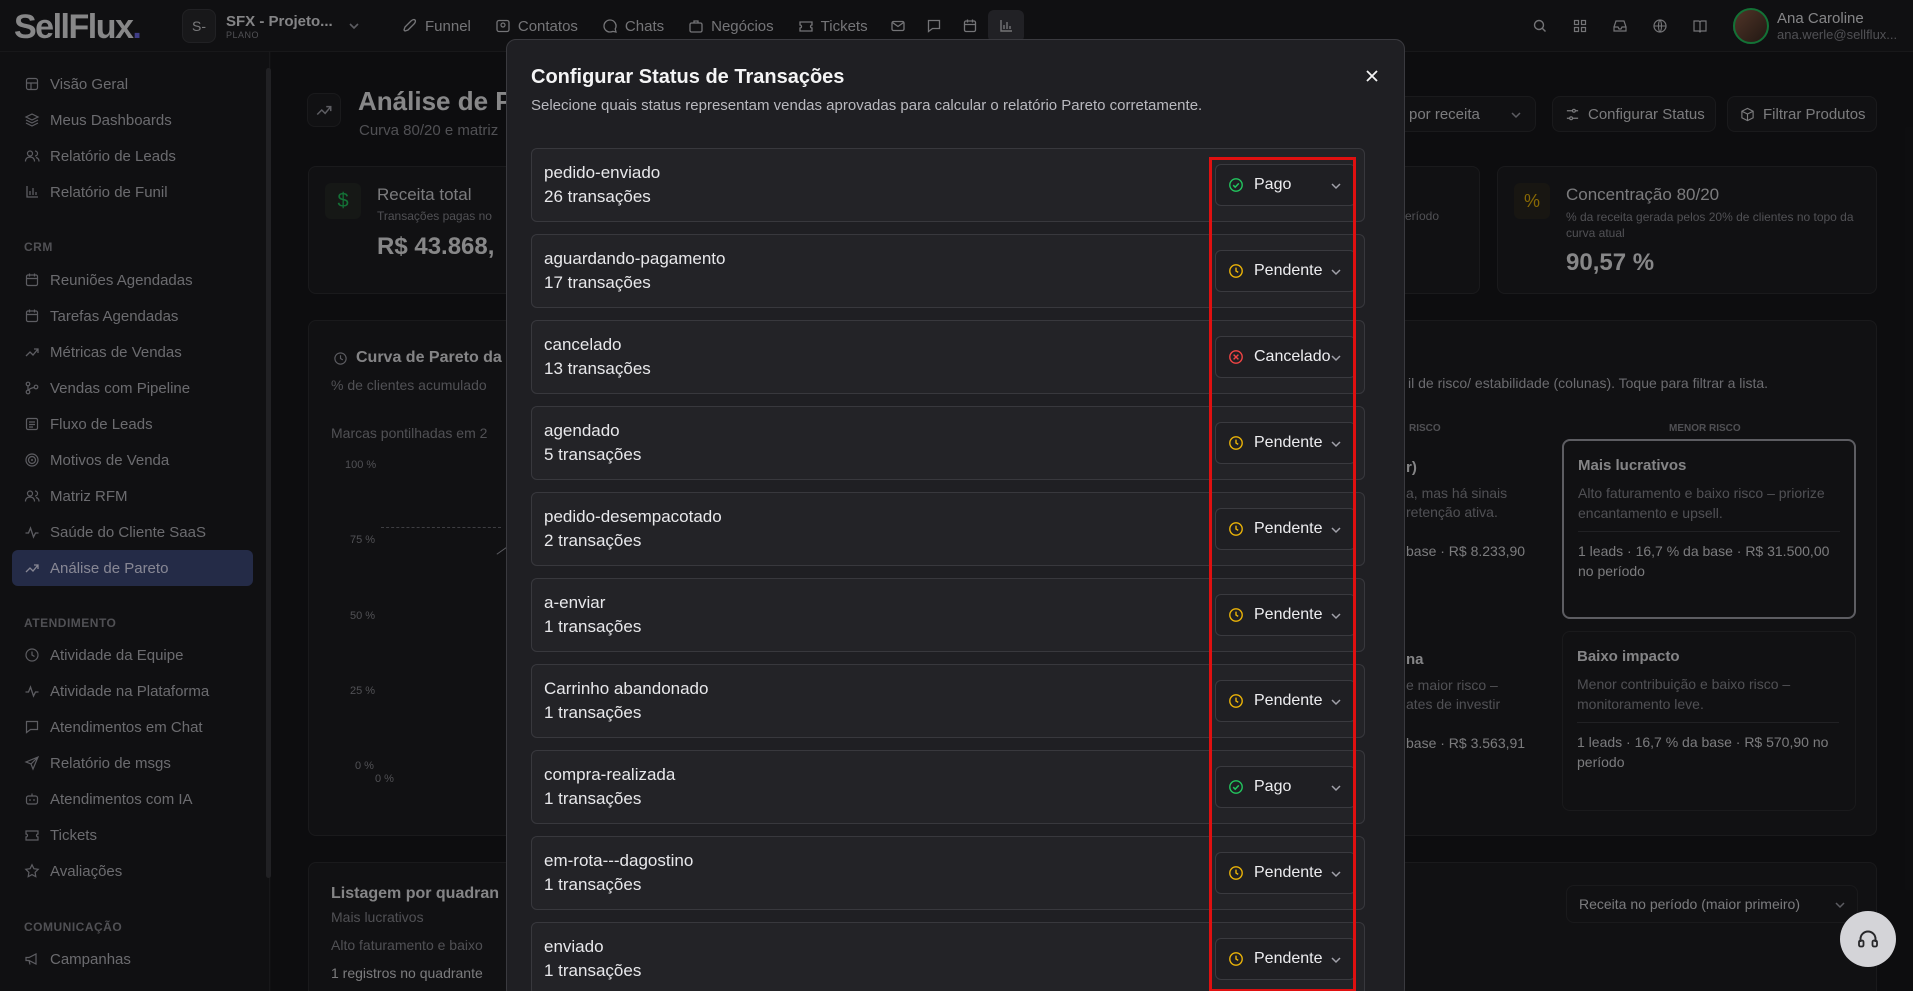  I want to click on status-name: agendado, so click(582, 430).